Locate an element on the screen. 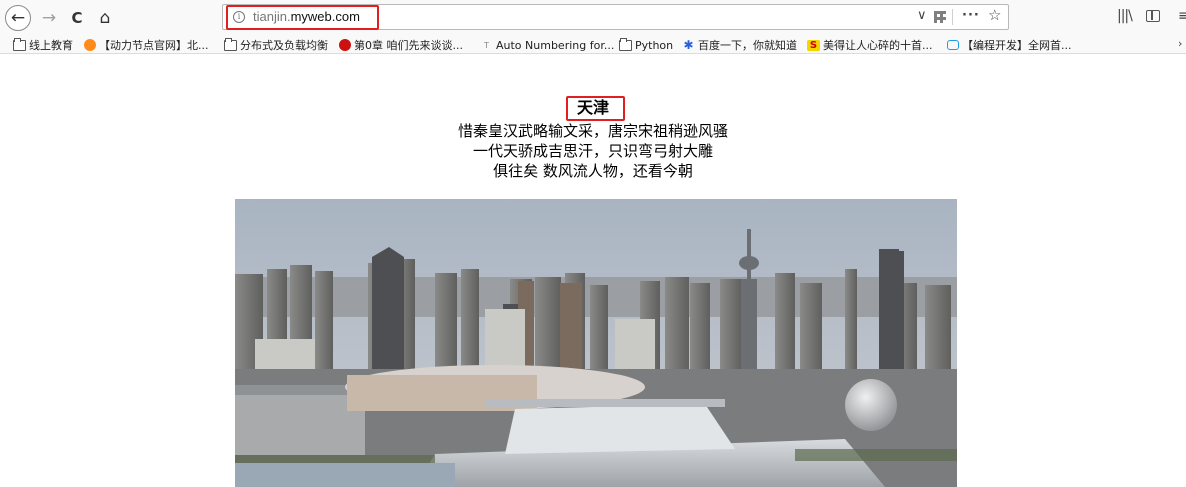 This screenshot has width=1186, height=487. divider is located at coordinates (952, 17).